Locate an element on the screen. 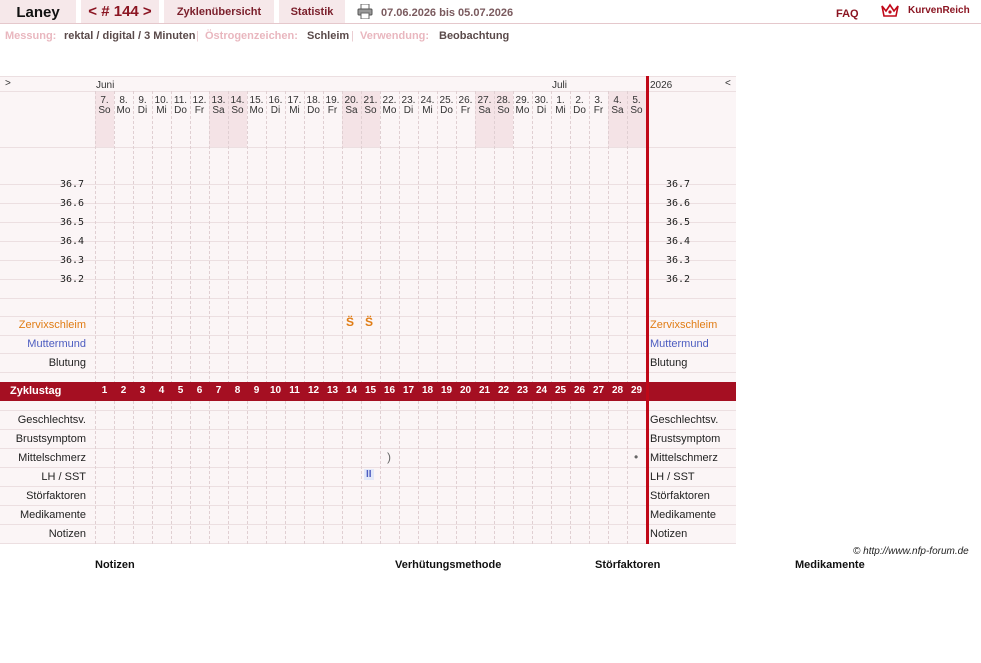  kurvenreich-logo-icon is located at coordinates (890, 11).